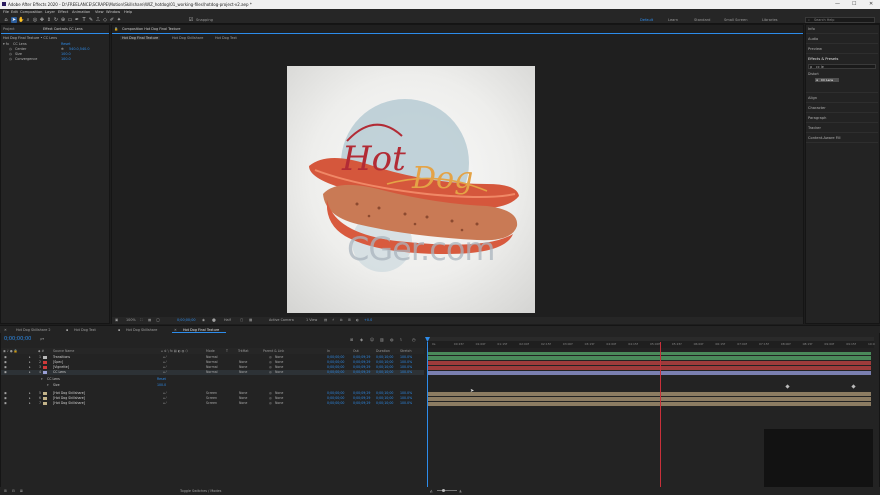 This screenshot has width=880, height=495. I want to click on tab-project: Project, so click(9, 29).